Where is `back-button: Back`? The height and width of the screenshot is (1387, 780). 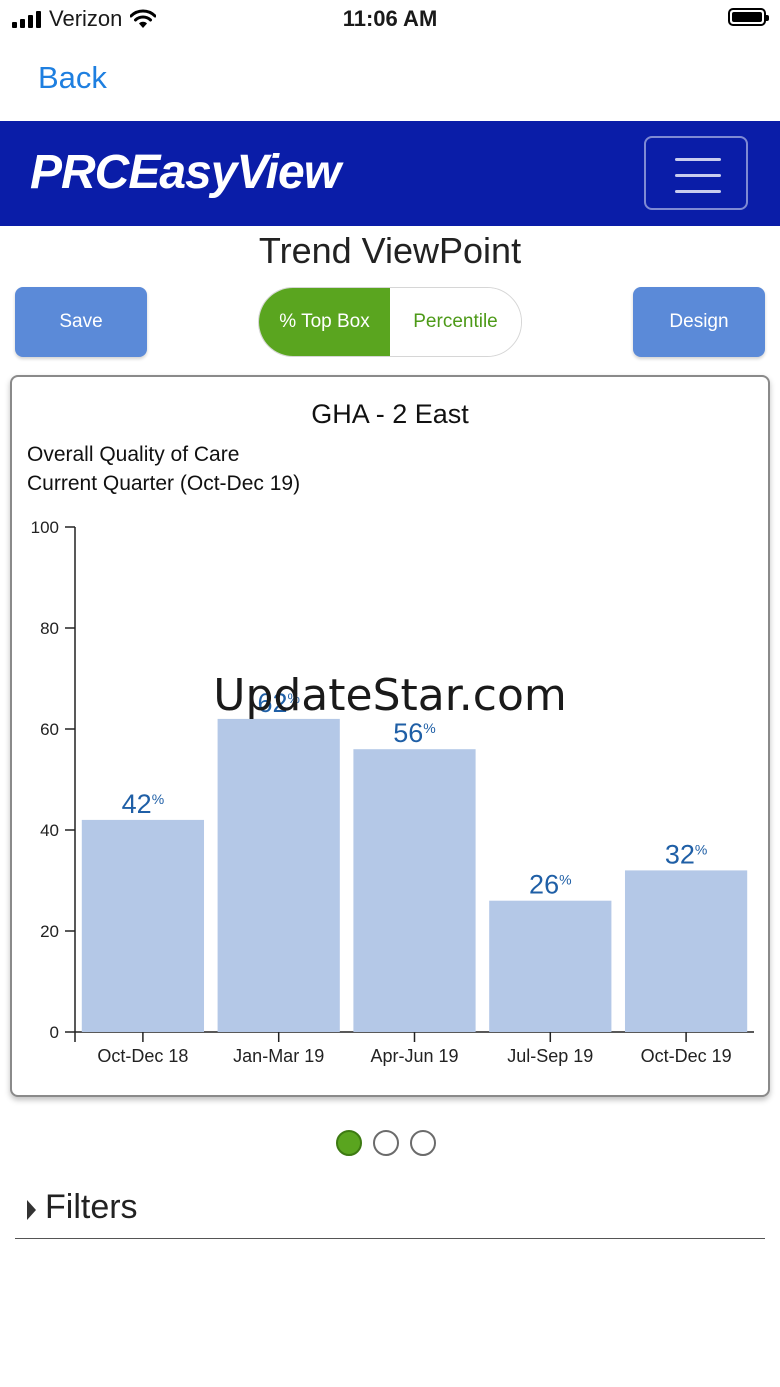
back-button: Back is located at coordinates (72, 78).